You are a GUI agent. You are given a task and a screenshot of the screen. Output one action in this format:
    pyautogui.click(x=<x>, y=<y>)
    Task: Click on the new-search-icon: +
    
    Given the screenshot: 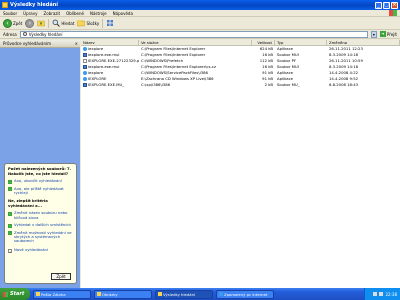 What is the action you would take?
    pyautogui.click(x=10, y=251)
    